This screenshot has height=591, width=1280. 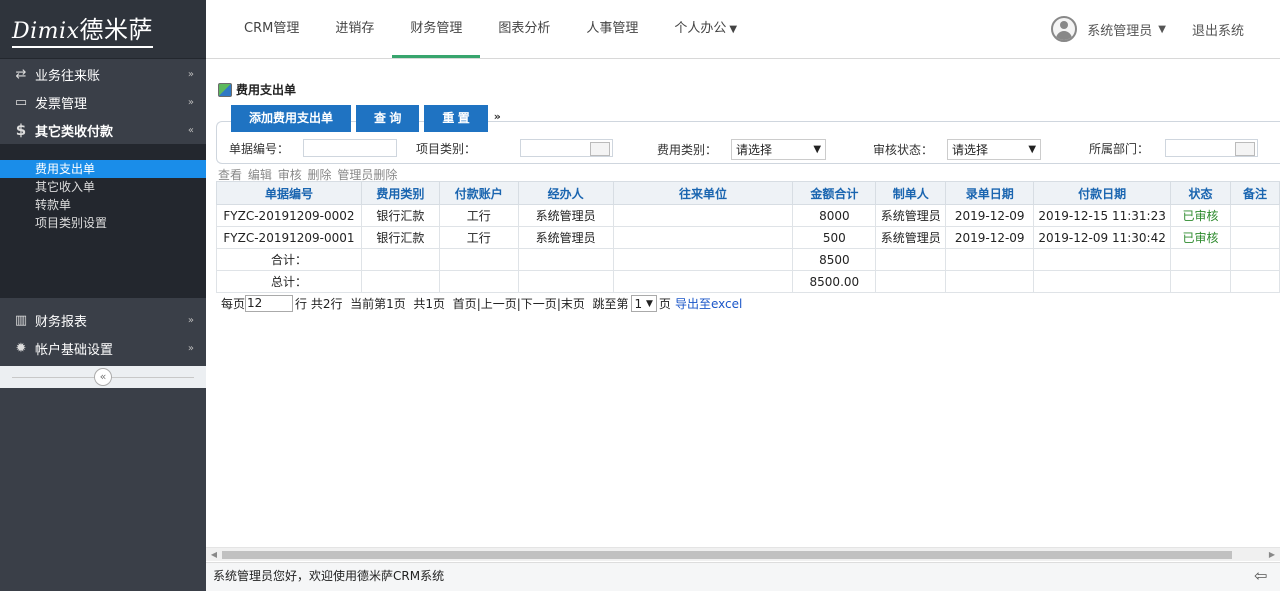 What do you see at coordinates (269, 303) in the screenshot?
I see `per-page-input: 12` at bounding box center [269, 303].